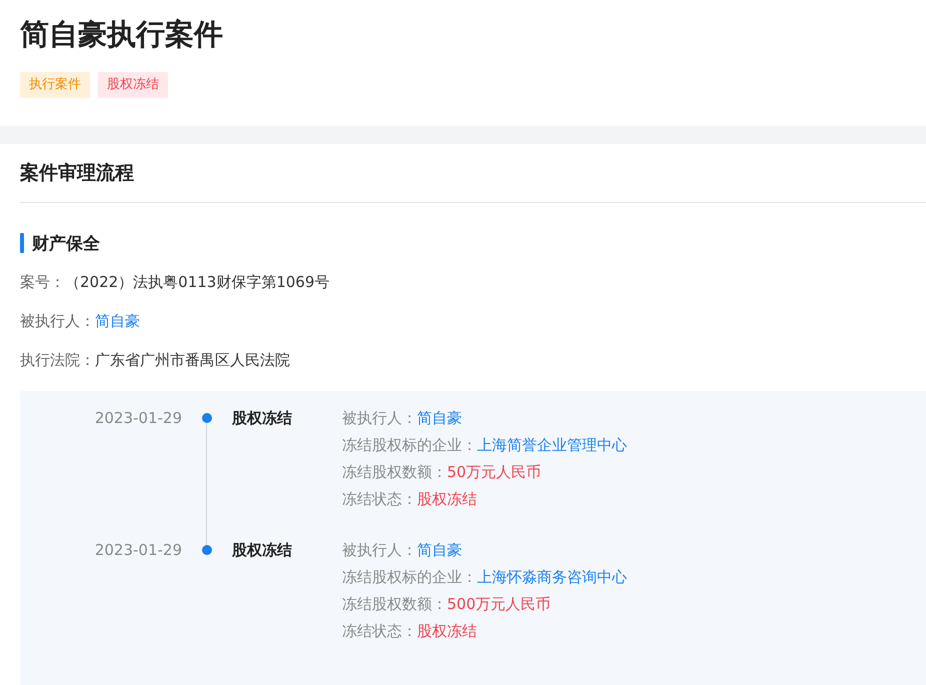 The image size is (926, 685). What do you see at coordinates (57, 321) in the screenshot?
I see `field-label: 被执行人：` at bounding box center [57, 321].